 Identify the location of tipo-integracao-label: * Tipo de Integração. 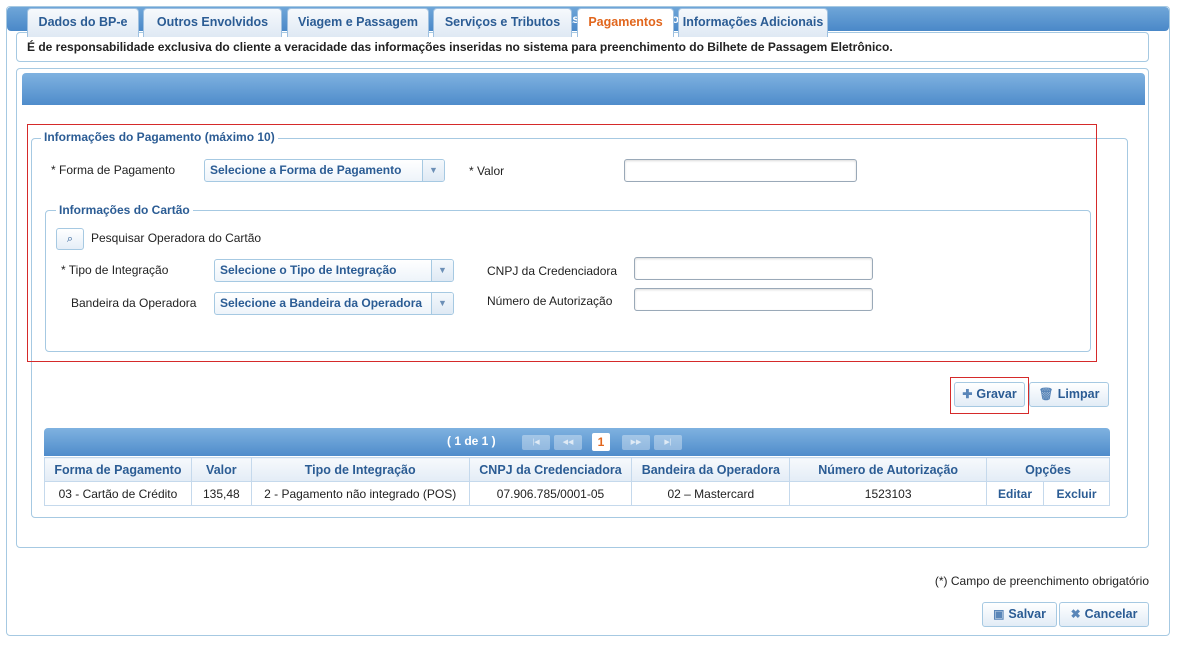
(115, 270).